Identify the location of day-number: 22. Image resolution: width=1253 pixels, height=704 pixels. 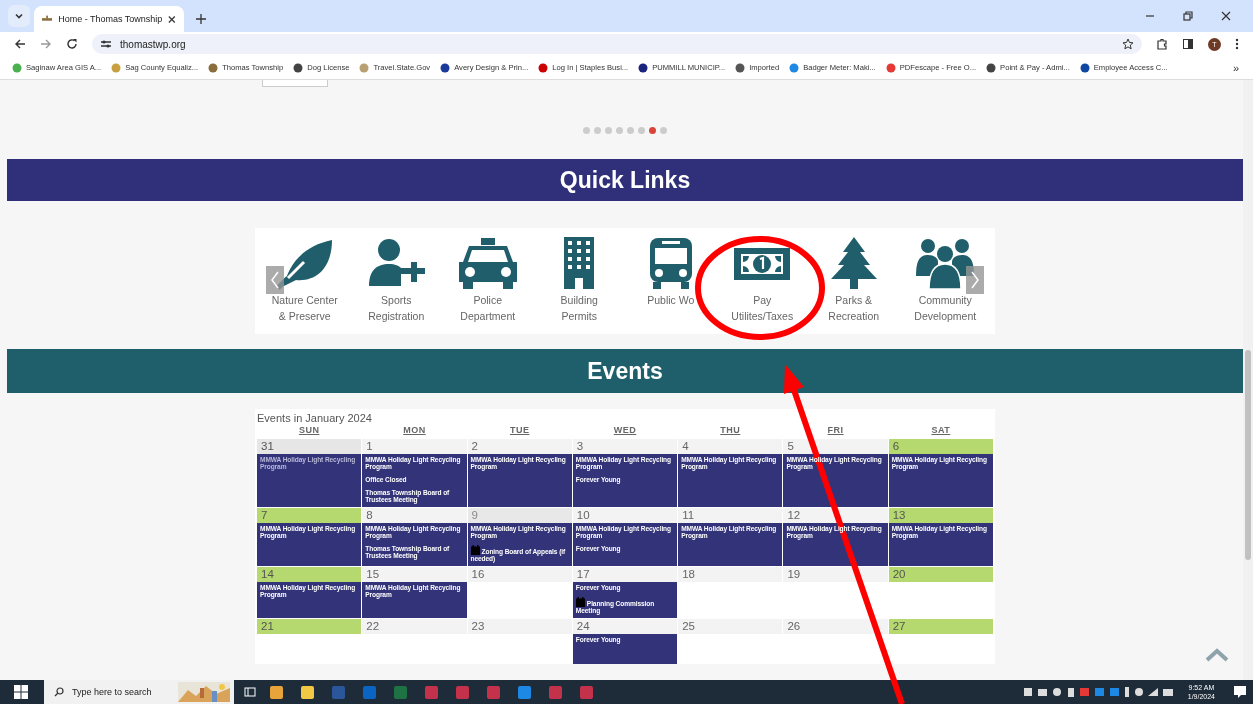
(414, 626).